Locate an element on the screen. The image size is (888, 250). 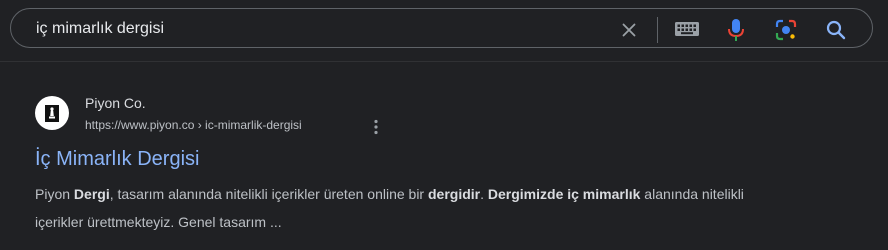
result-title-link: İç Mimarlık Dergisi is located at coordinates (117, 159).